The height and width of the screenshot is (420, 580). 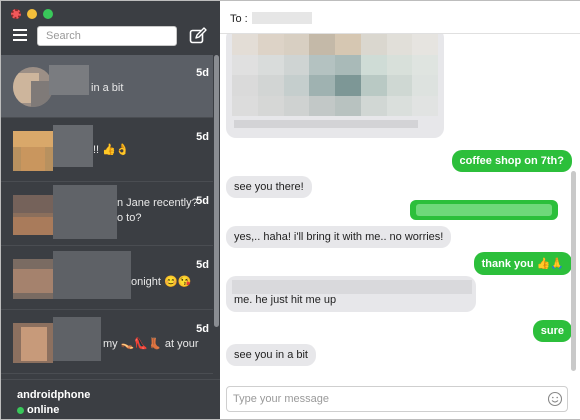 I want to click on conversation-item: !! 👍👌 5d, so click(x=107, y=150).